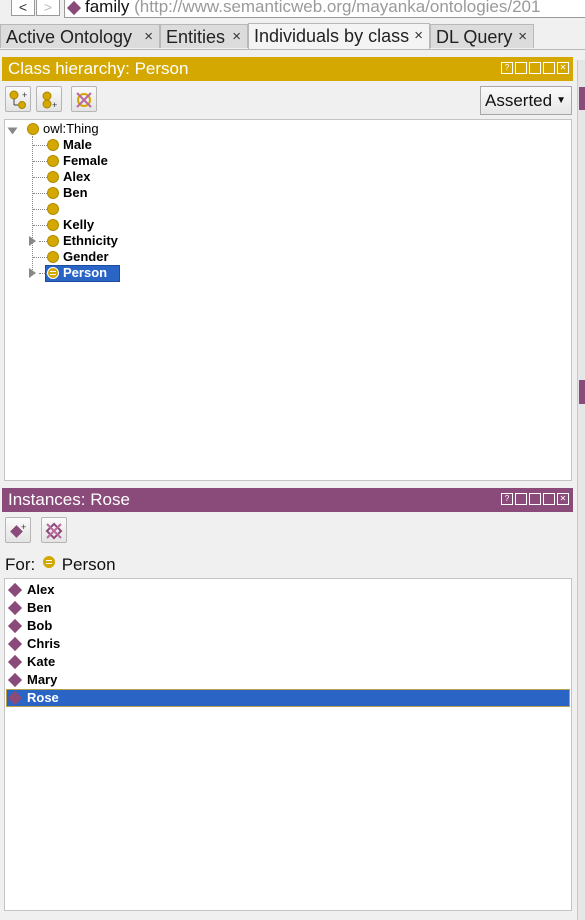 Image resolution: width=585 pixels, height=920 pixels. What do you see at coordinates (74, 7) in the screenshot?
I see `ontology-icon` at bounding box center [74, 7].